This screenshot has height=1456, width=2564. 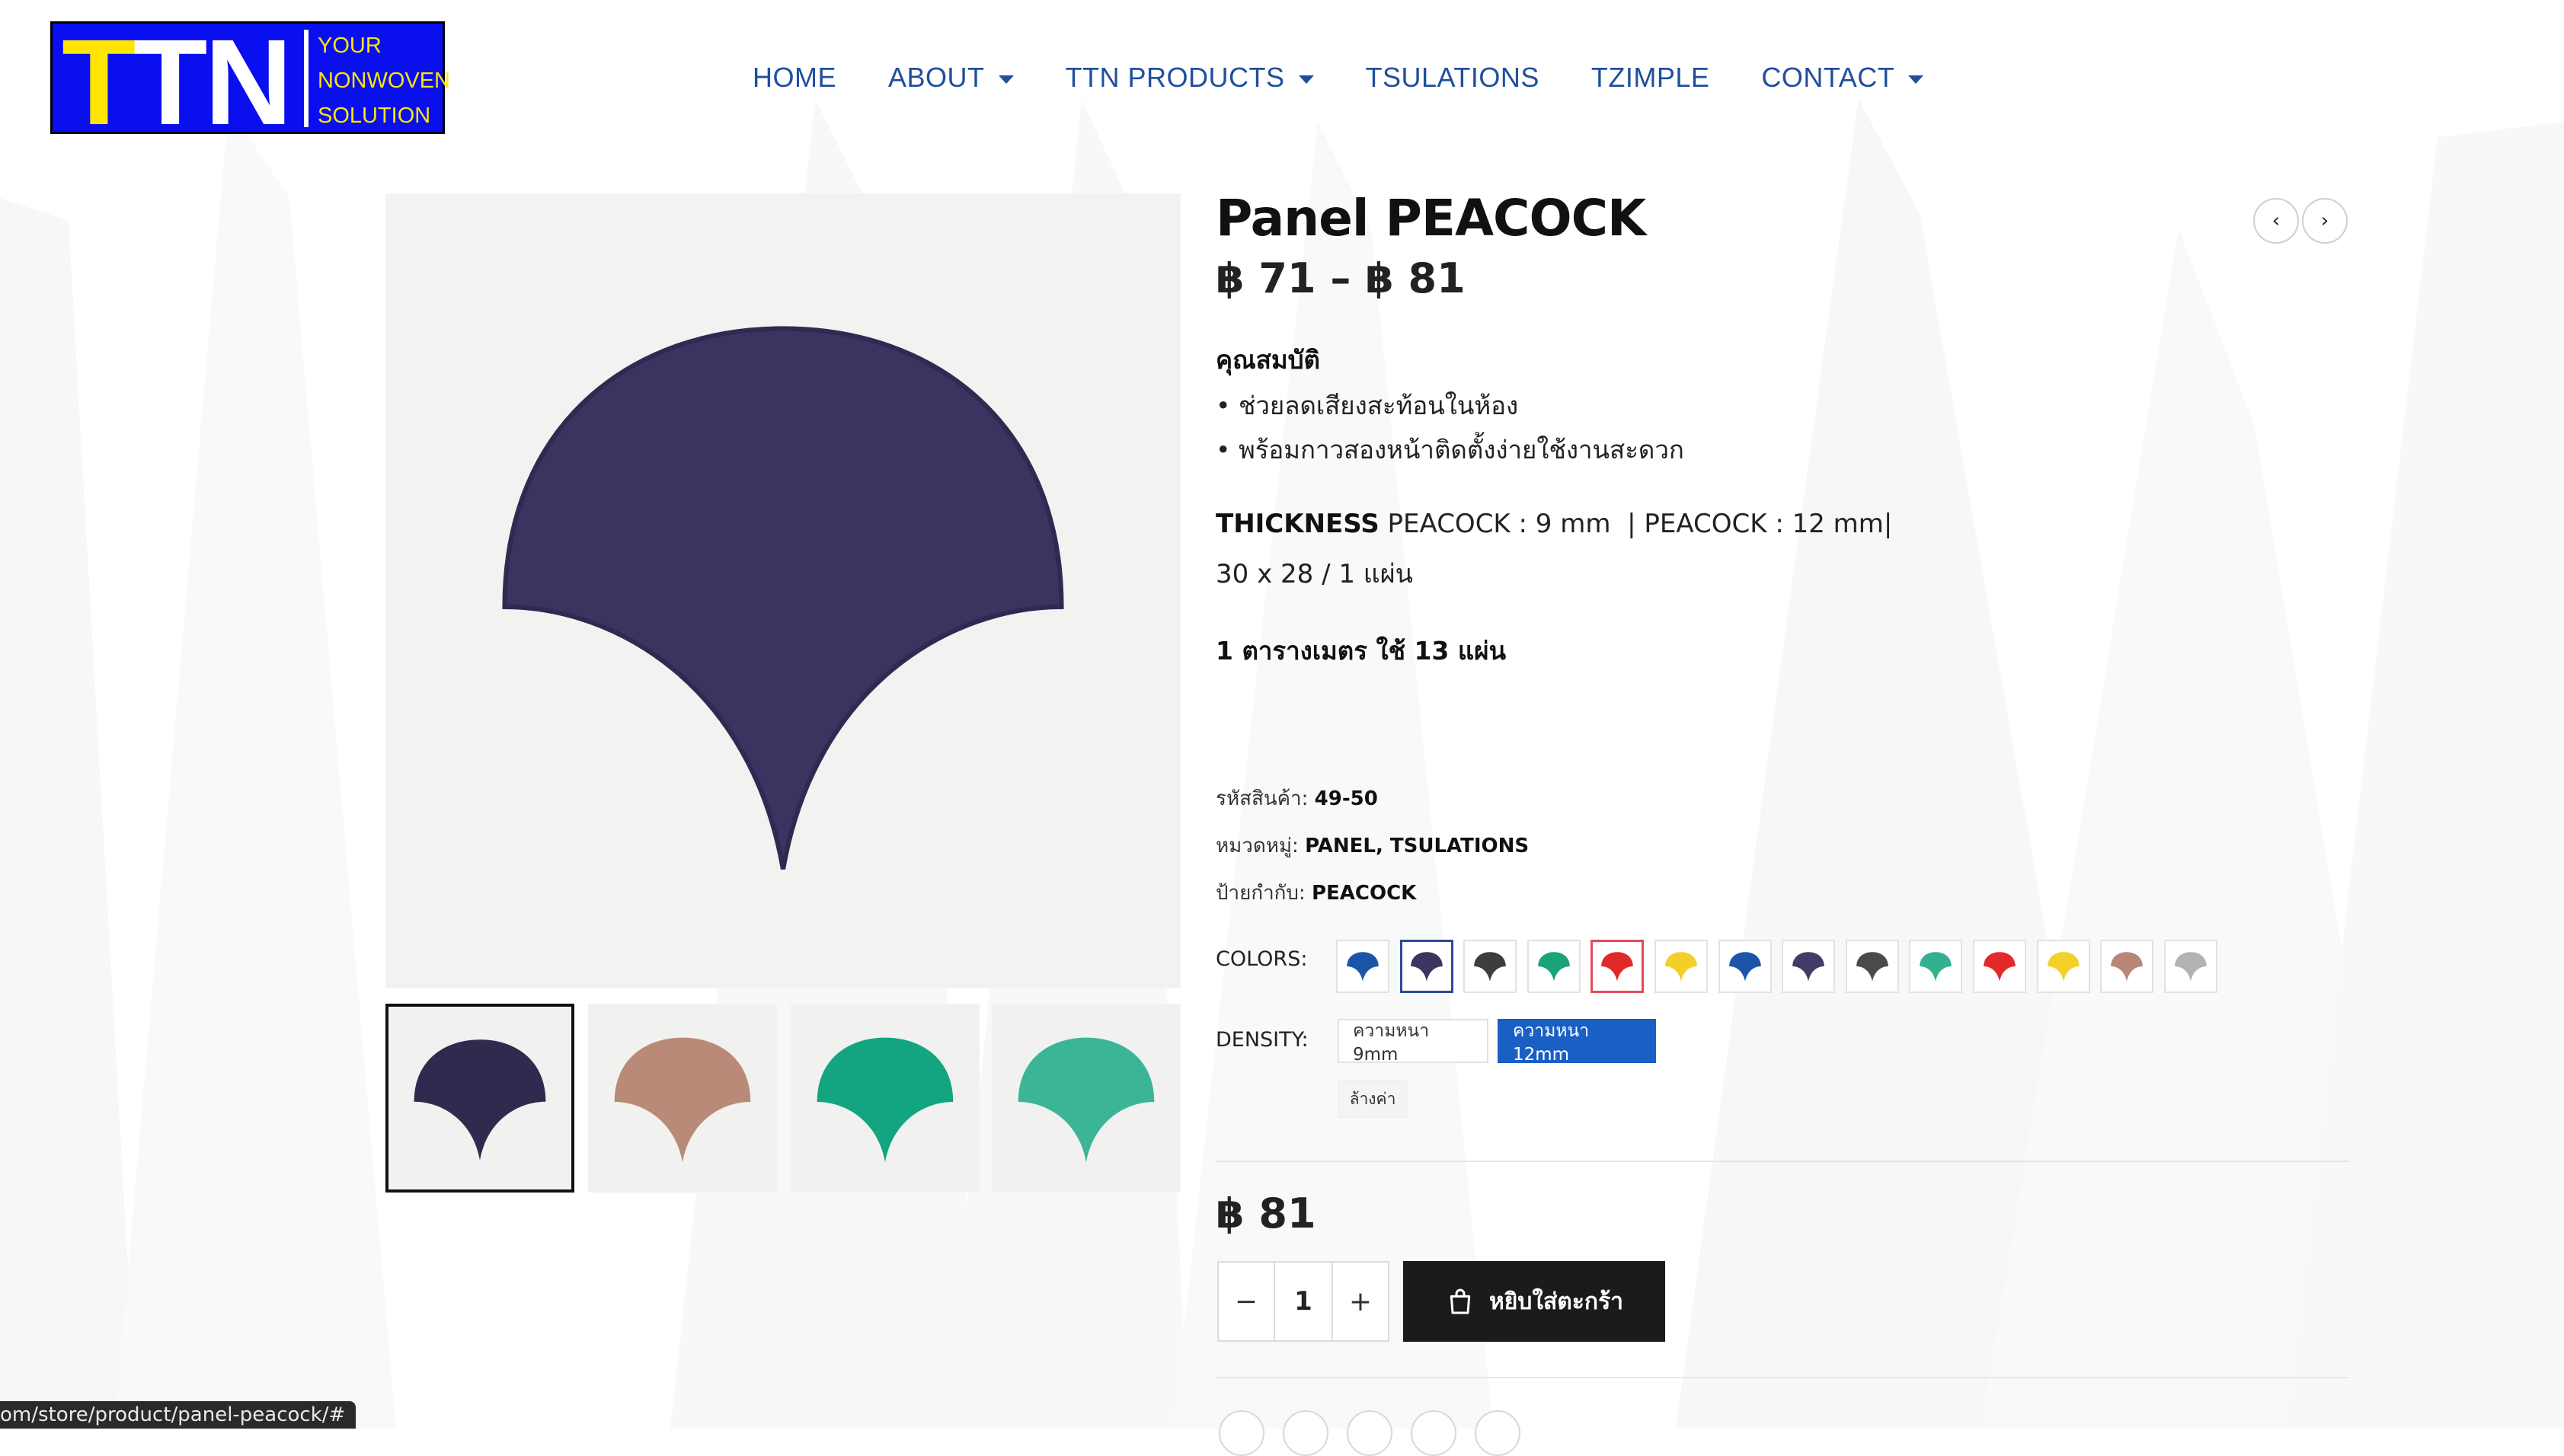 I want to click on density-option-12mm: ความหนา 12mm, so click(x=1577, y=1042).